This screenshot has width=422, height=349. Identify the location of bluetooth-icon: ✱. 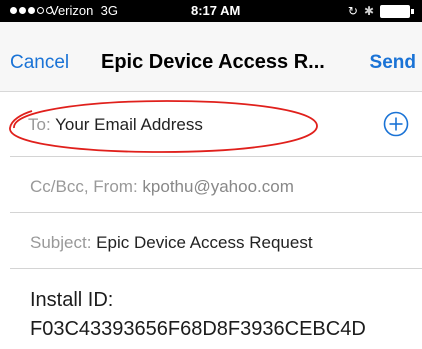
(368, 11).